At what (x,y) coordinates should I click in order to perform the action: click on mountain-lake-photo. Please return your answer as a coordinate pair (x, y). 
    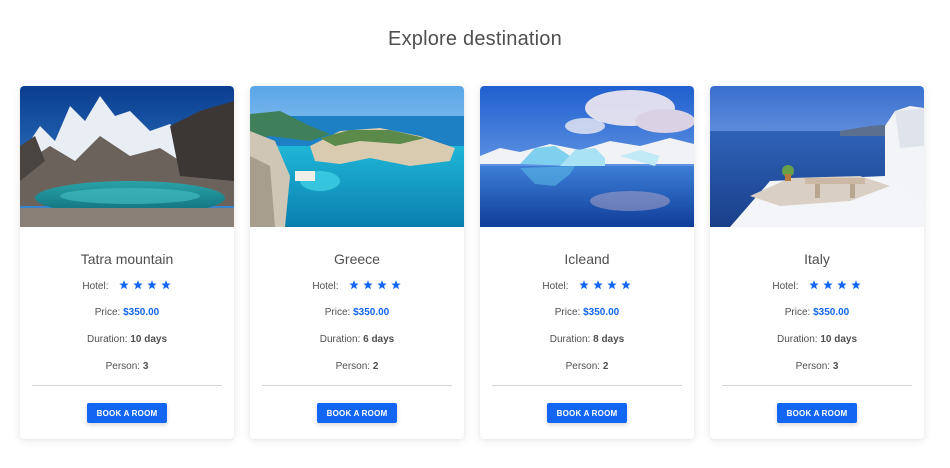
    Looking at the image, I should click on (127, 156).